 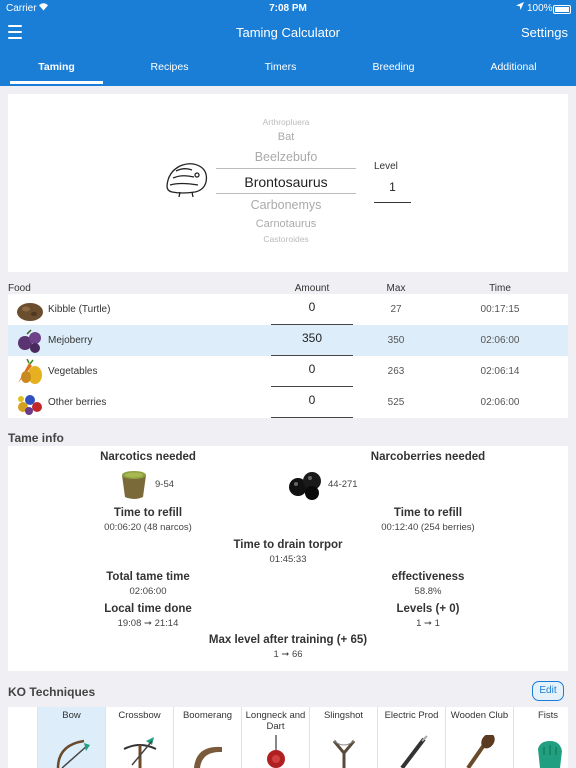 I want to click on ko-item-label: Boomerang, so click(x=207, y=715).